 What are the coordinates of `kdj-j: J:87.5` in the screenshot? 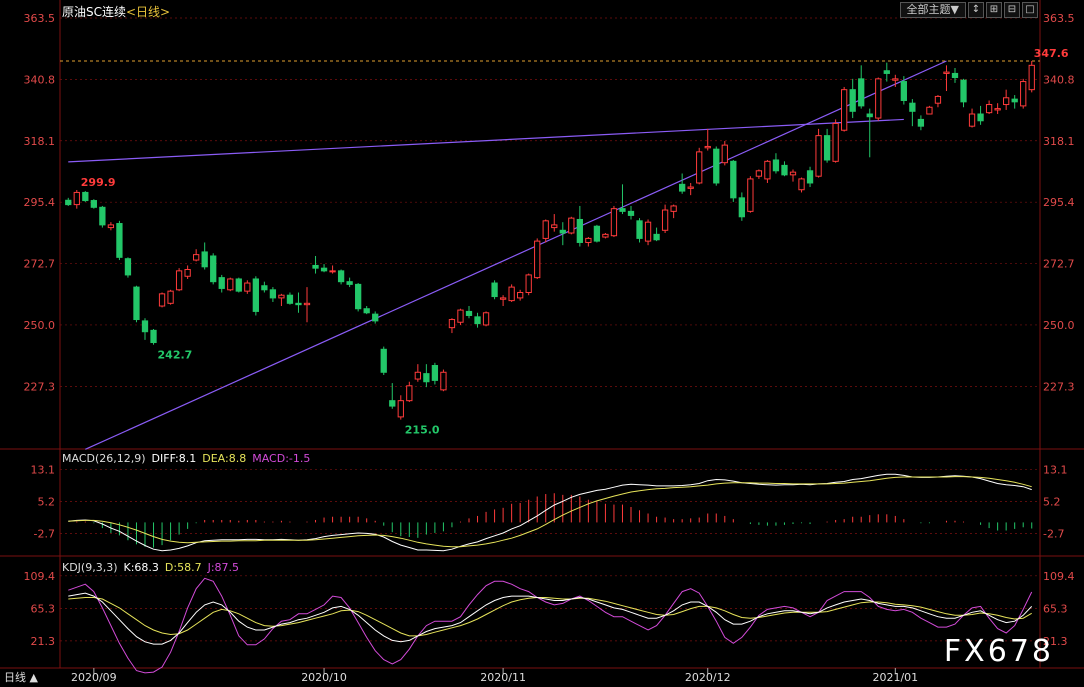 It's located at (223, 567).